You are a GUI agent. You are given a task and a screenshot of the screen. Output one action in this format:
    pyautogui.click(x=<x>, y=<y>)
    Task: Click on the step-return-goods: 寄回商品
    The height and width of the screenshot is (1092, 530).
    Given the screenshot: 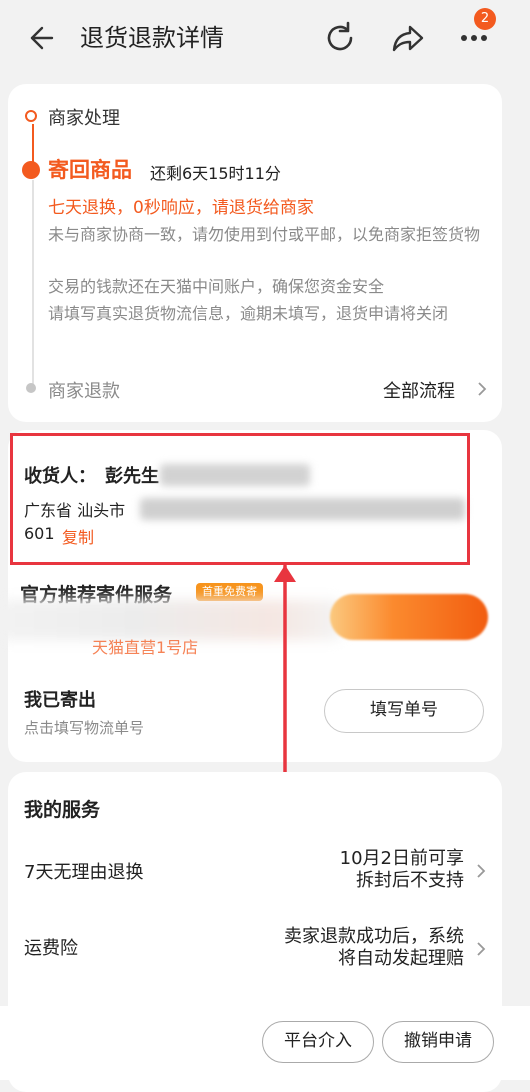 What is the action you would take?
    pyautogui.click(x=90, y=170)
    